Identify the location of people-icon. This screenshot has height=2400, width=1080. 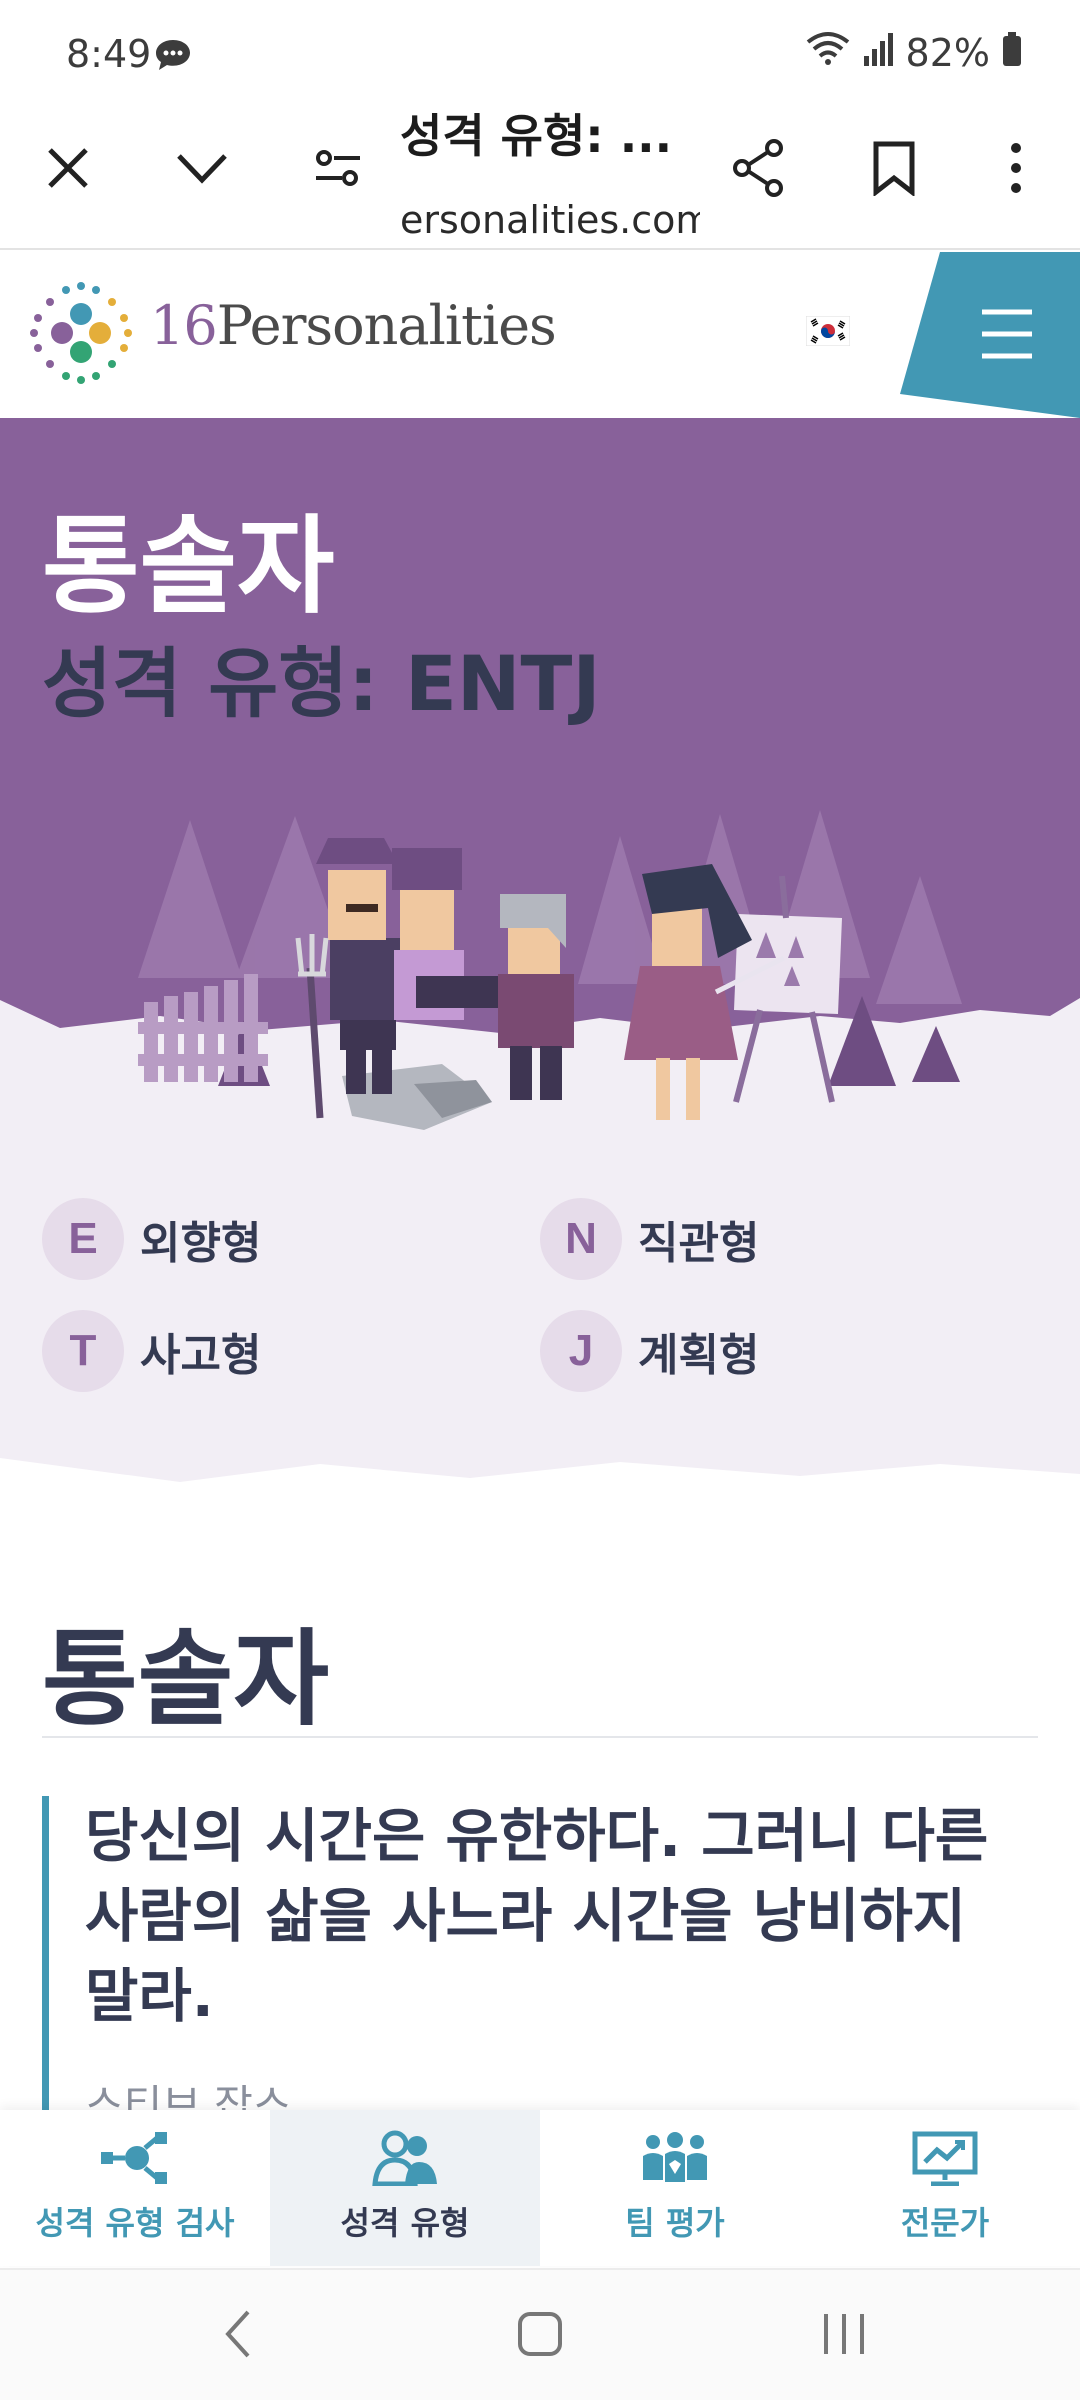
(404, 2158).